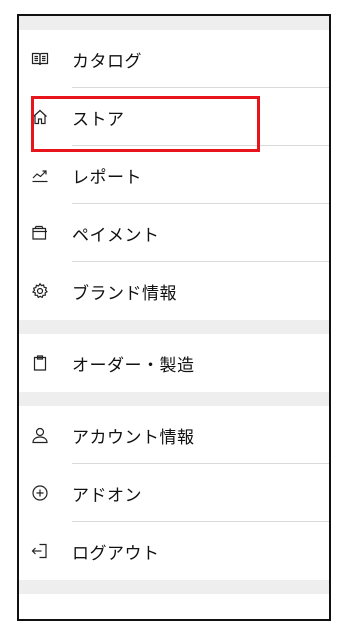 Image resolution: width=349 pixels, height=637 pixels. Describe the element at coordinates (133, 437) in the screenshot. I see `menu-item-label: アカウント情報` at that location.